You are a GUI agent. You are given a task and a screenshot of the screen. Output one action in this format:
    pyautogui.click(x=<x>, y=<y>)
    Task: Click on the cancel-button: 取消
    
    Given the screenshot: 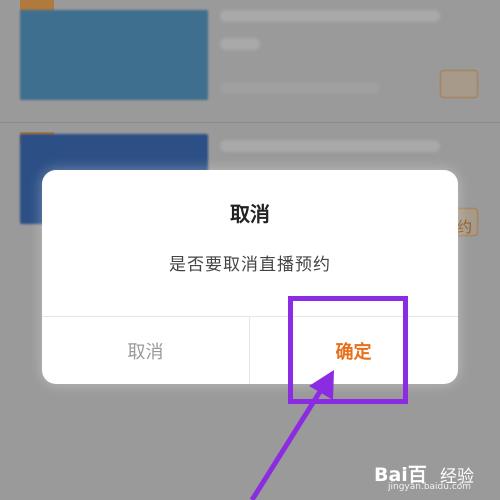 What is the action you would take?
    pyautogui.click(x=145, y=350)
    